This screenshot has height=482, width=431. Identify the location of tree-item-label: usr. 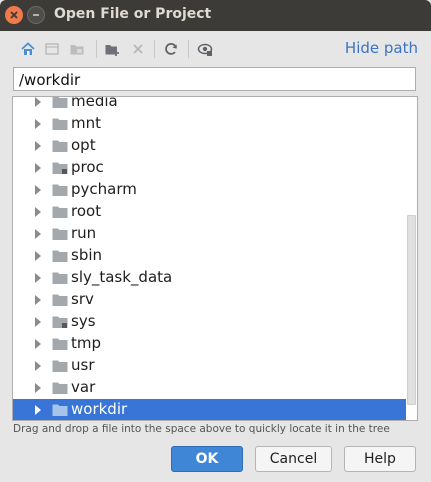
(83, 365).